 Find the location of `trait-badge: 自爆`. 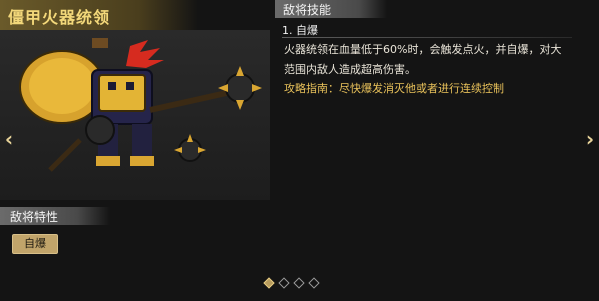

trait-badge: 自爆 is located at coordinates (35, 244).